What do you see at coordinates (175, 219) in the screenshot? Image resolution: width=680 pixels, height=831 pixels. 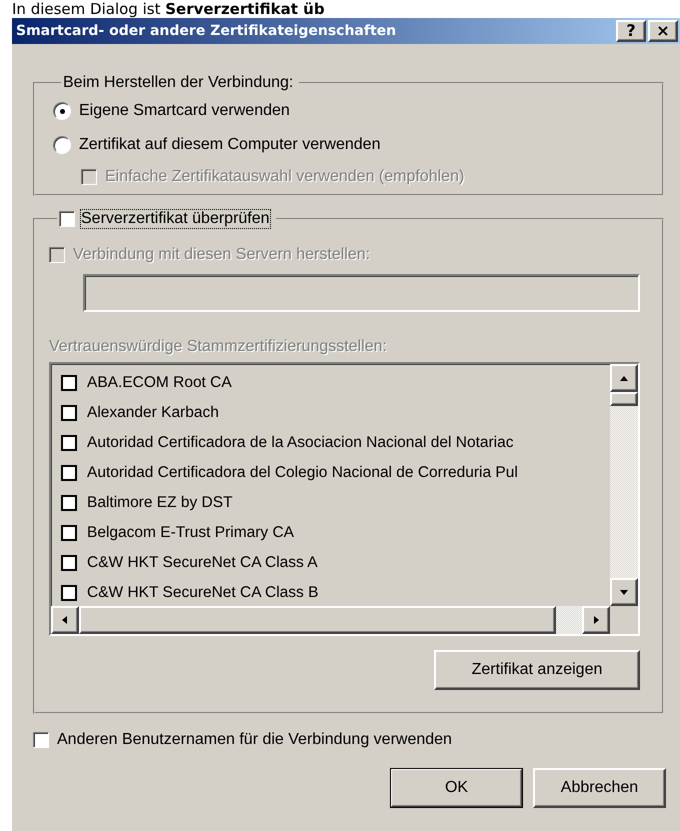 I see `group-legend: Serverzertifikat überprüfen` at bounding box center [175, 219].